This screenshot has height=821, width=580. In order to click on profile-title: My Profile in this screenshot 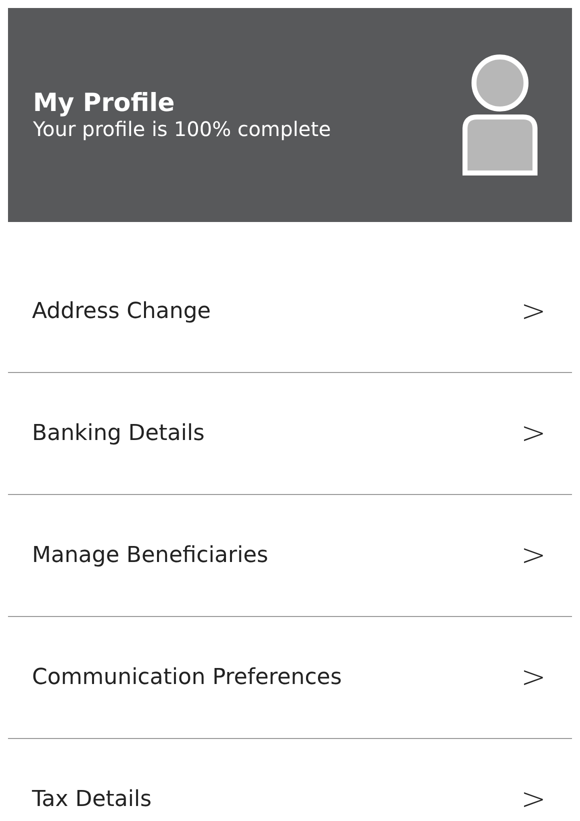, I will do `click(104, 103)`.